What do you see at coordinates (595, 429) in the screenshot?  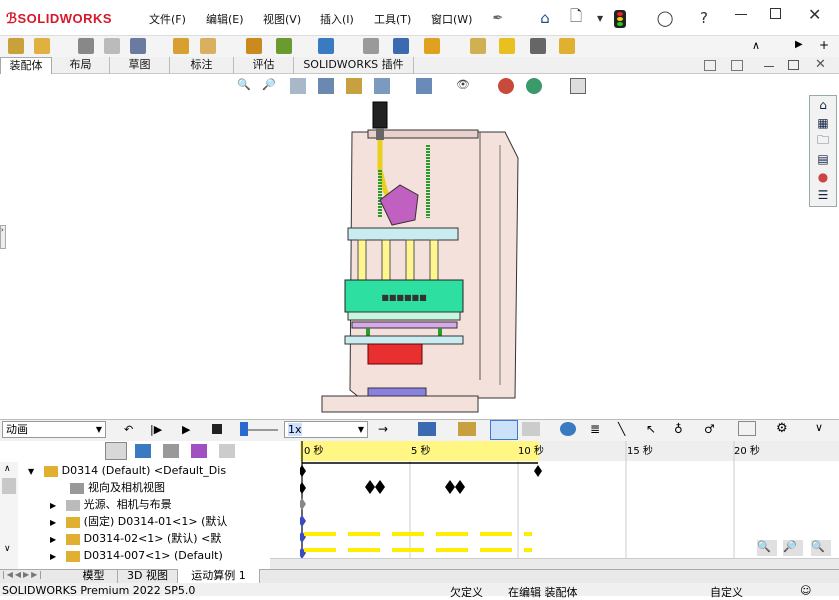 I see `spring-icon: ≣` at bounding box center [595, 429].